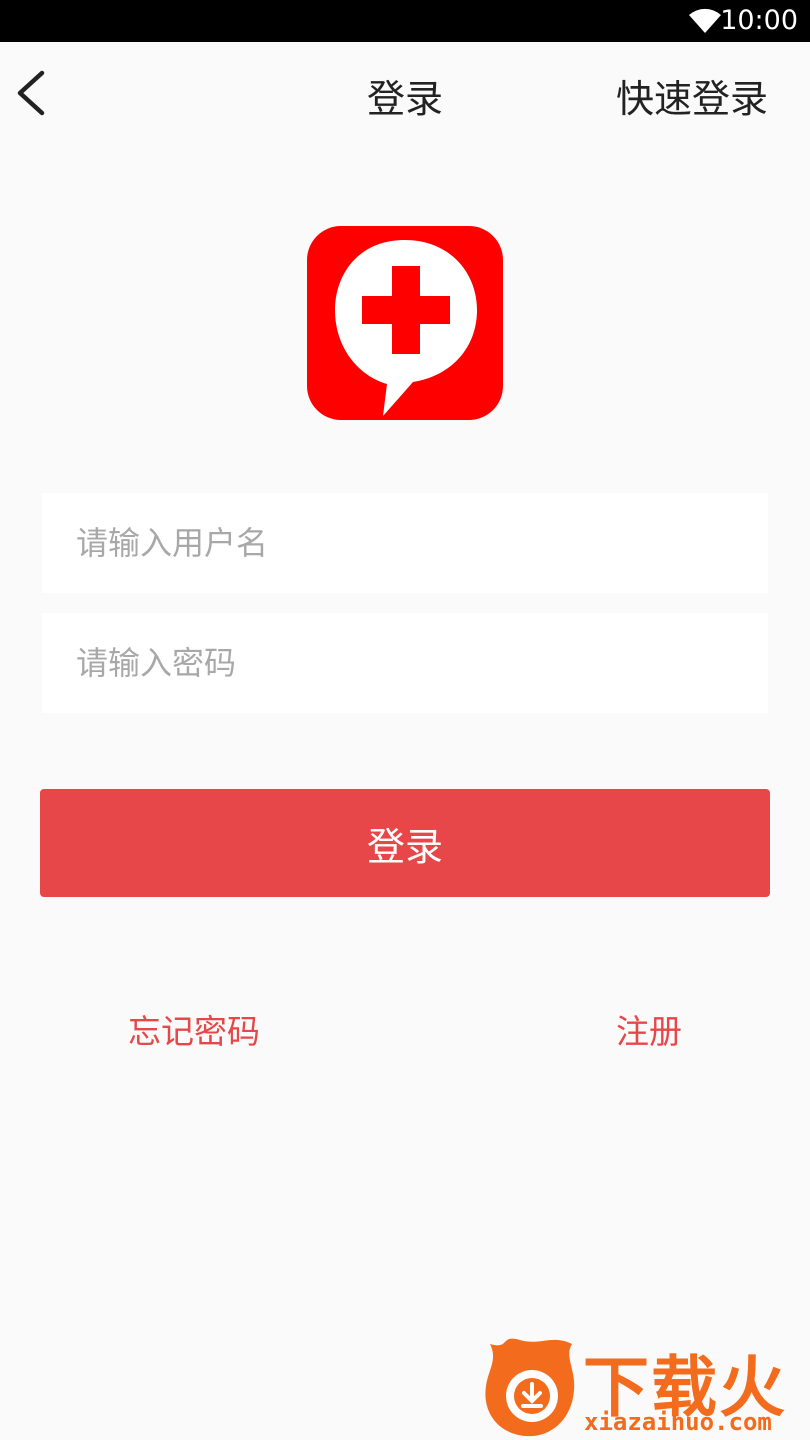 Image resolution: width=810 pixels, height=1440 pixels. What do you see at coordinates (678, 1422) in the screenshot?
I see `watermark-url: xiazaihuo.com` at bounding box center [678, 1422].